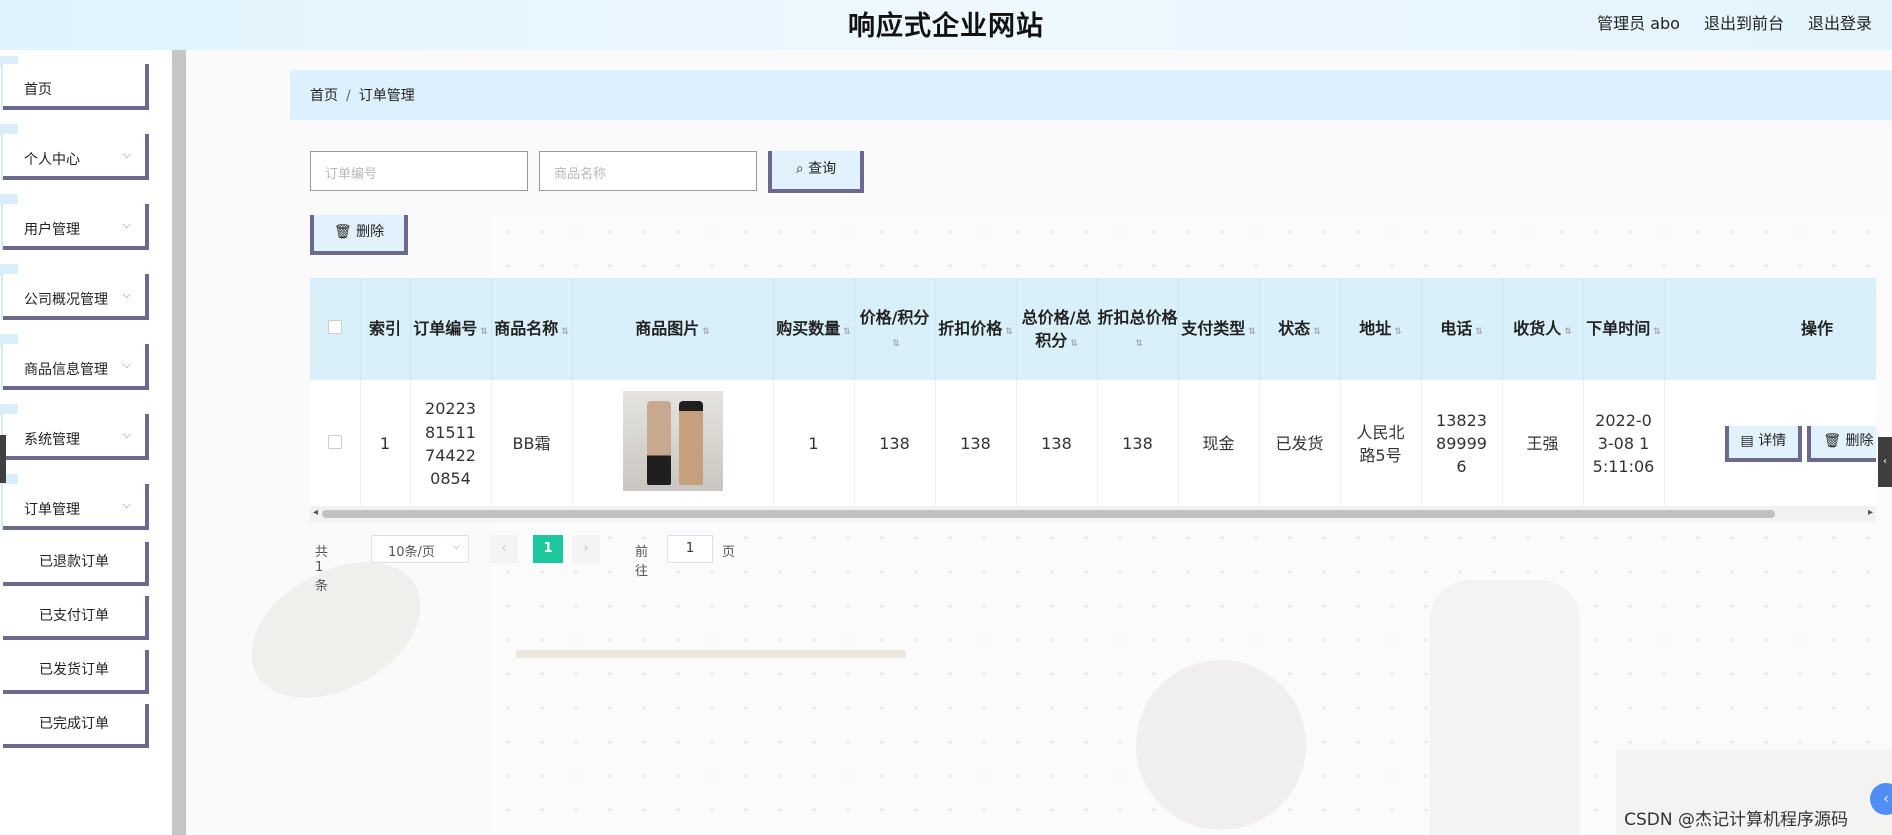  I want to click on query-button-label: 查询, so click(822, 169).